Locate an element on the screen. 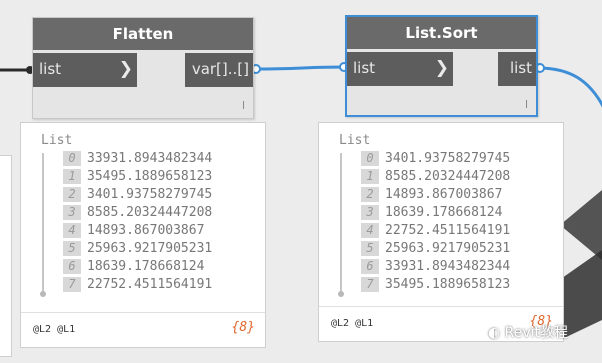  watermark-text: Revit教程 is located at coordinates (536, 333).